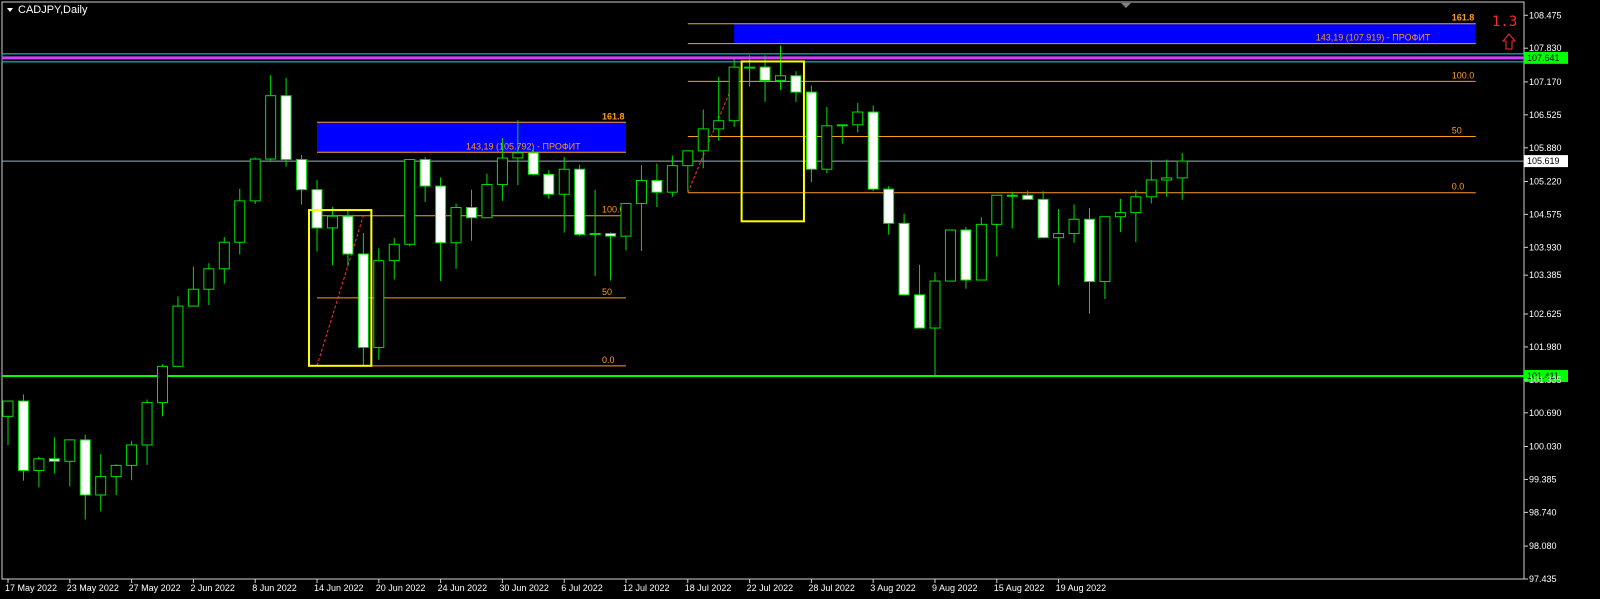  I want to click on y-tick-label: 106.525, so click(1545, 115).